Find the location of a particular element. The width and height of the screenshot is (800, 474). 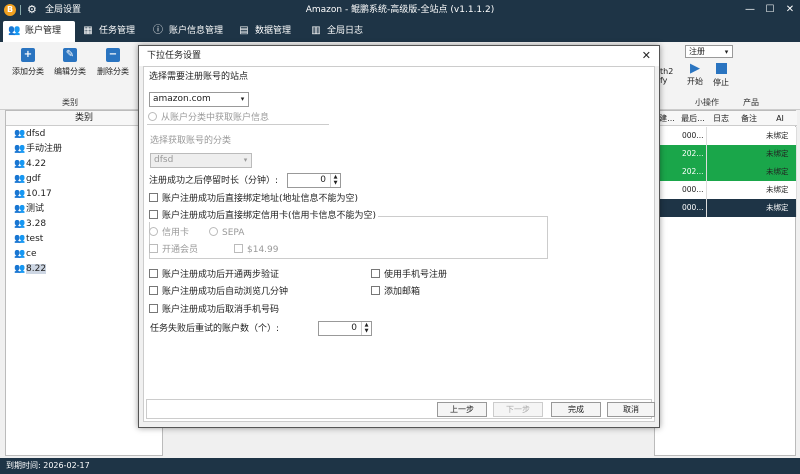

category-item: 👥gdf is located at coordinates (27, 179).